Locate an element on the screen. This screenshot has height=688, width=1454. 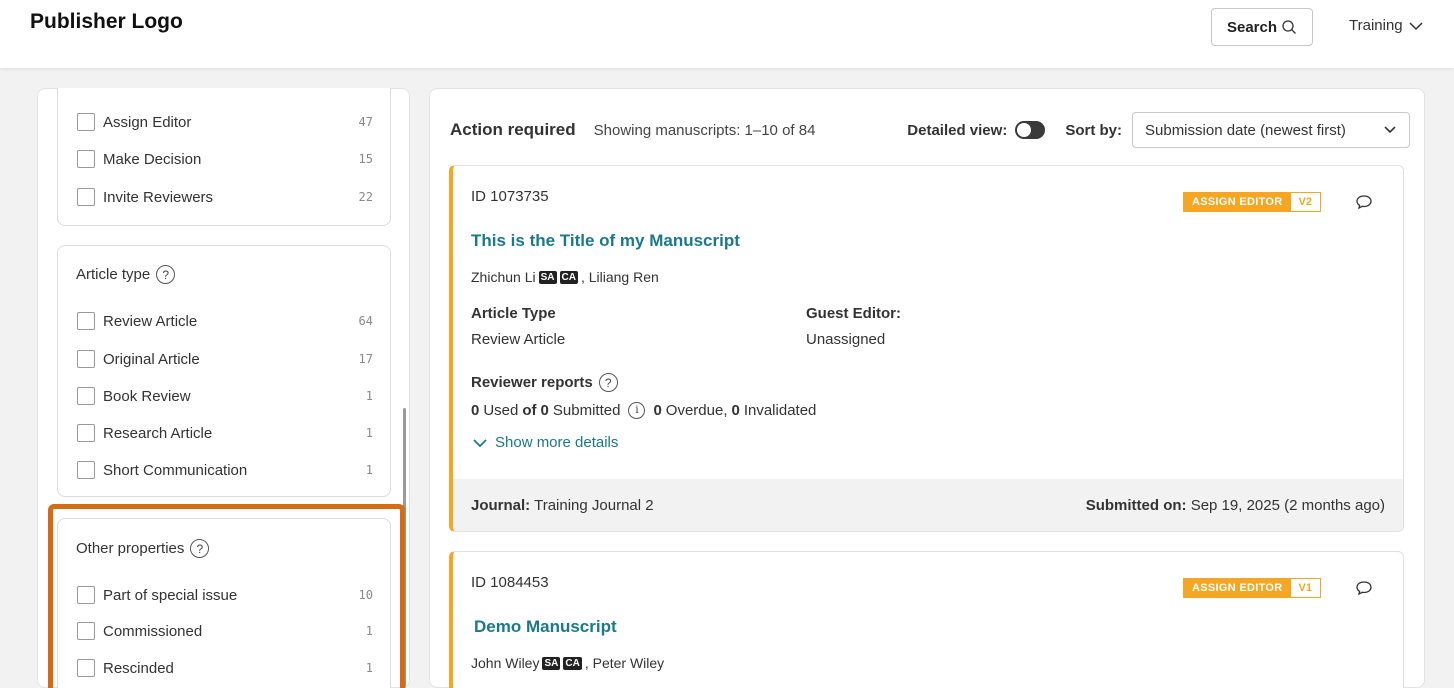
filter-make-decision: Make Decision 15 is located at coordinates (225, 159).